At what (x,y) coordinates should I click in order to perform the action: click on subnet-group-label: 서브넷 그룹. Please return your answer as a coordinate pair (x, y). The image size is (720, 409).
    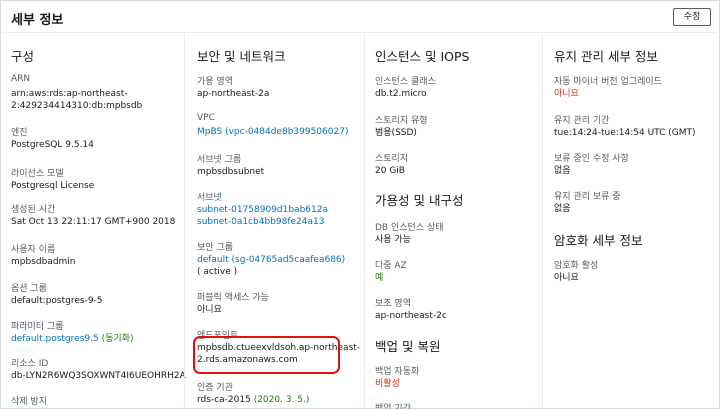
    Looking at the image, I should click on (219, 160).